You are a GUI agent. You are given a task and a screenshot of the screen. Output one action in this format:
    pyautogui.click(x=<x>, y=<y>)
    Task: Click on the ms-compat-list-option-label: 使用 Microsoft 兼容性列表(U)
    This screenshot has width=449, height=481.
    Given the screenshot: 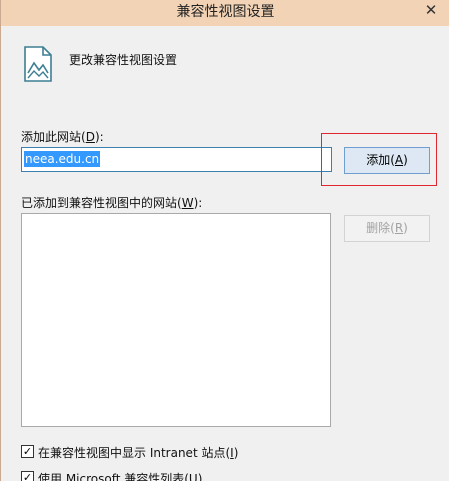 What is the action you would take?
    pyautogui.click(x=120, y=476)
    